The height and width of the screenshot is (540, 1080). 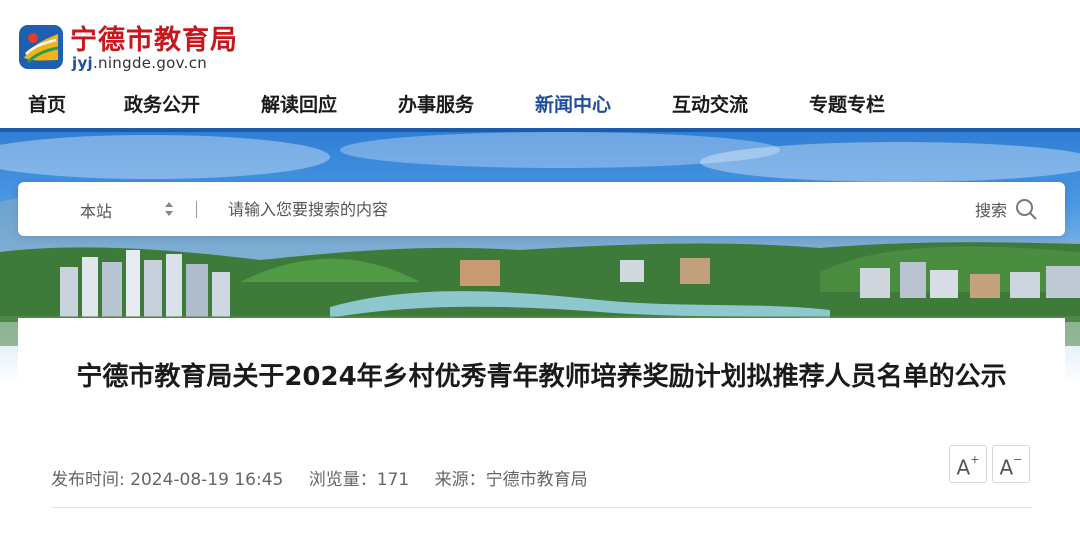 What do you see at coordinates (359, 480) in the screenshot?
I see `view-count: 浏览量：171` at bounding box center [359, 480].